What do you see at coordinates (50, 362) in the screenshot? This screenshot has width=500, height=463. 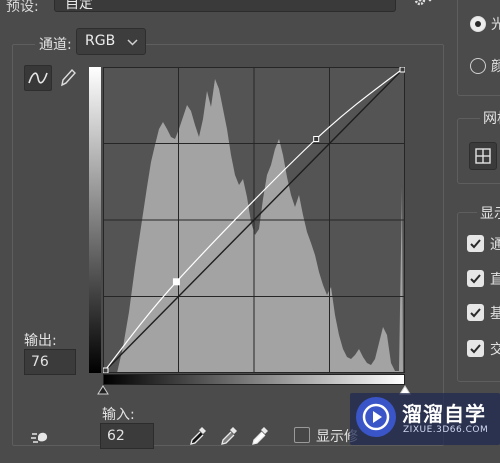 I see `output-field: 76` at bounding box center [50, 362].